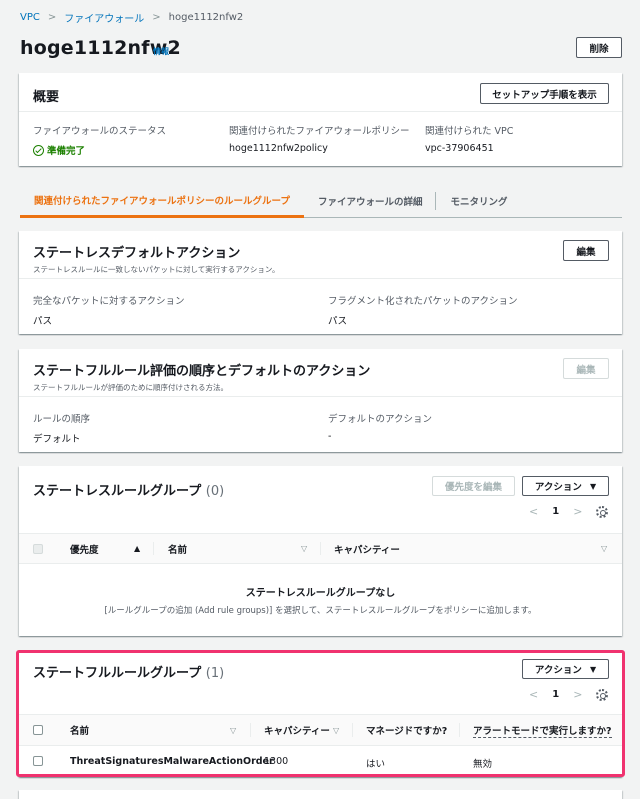 This screenshot has width=640, height=799. I want to click on tab-firewall-details-label: ファイアウォールの詳細, so click(370, 202).